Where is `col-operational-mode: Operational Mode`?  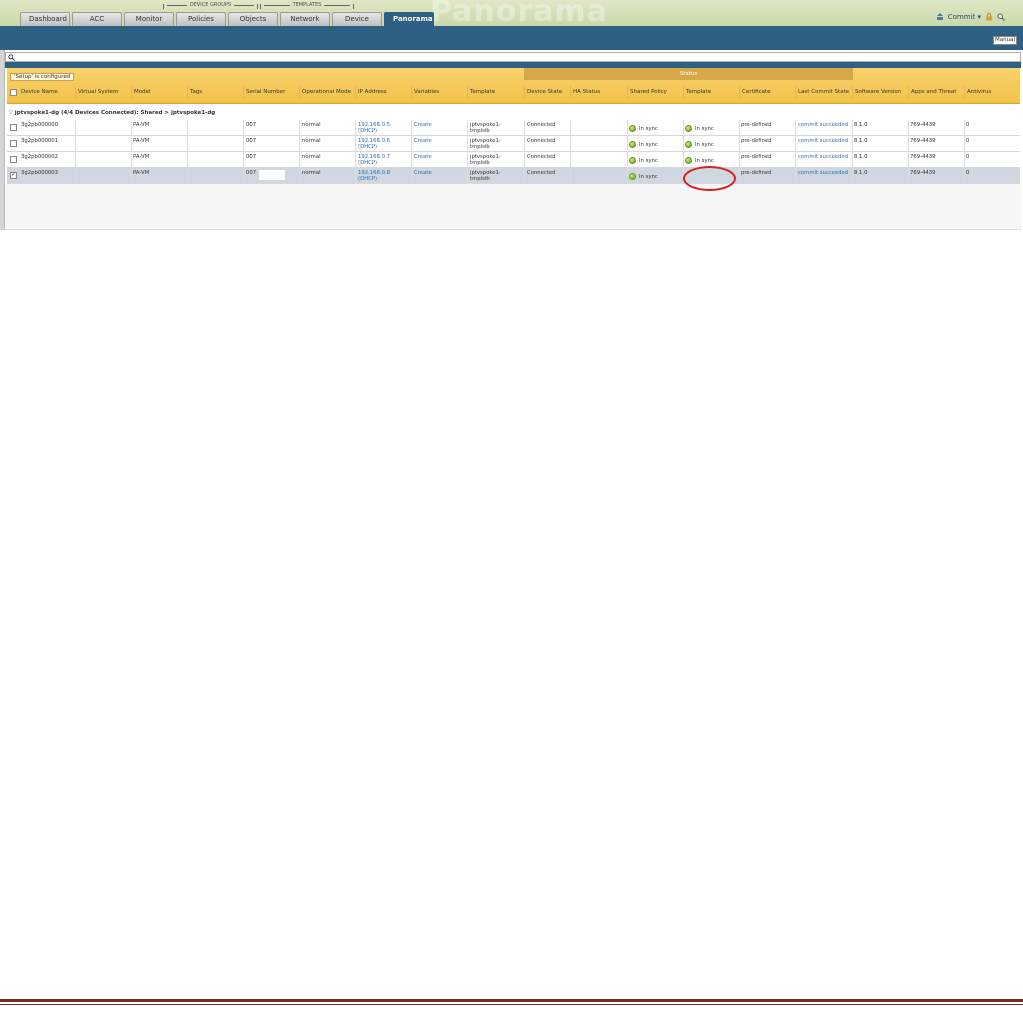 col-operational-mode: Operational Mode is located at coordinates (325, 92).